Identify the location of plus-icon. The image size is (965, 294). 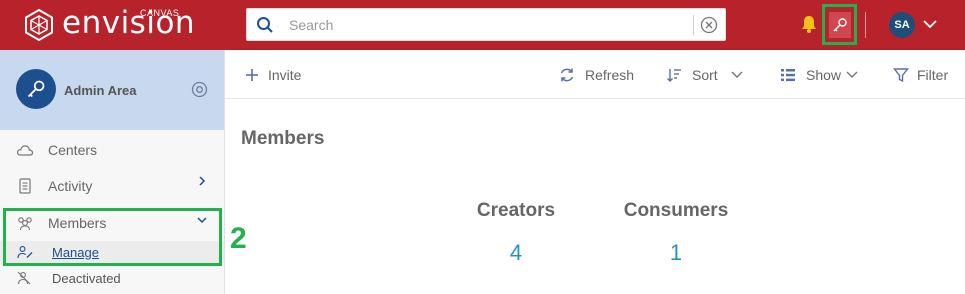
(252, 75).